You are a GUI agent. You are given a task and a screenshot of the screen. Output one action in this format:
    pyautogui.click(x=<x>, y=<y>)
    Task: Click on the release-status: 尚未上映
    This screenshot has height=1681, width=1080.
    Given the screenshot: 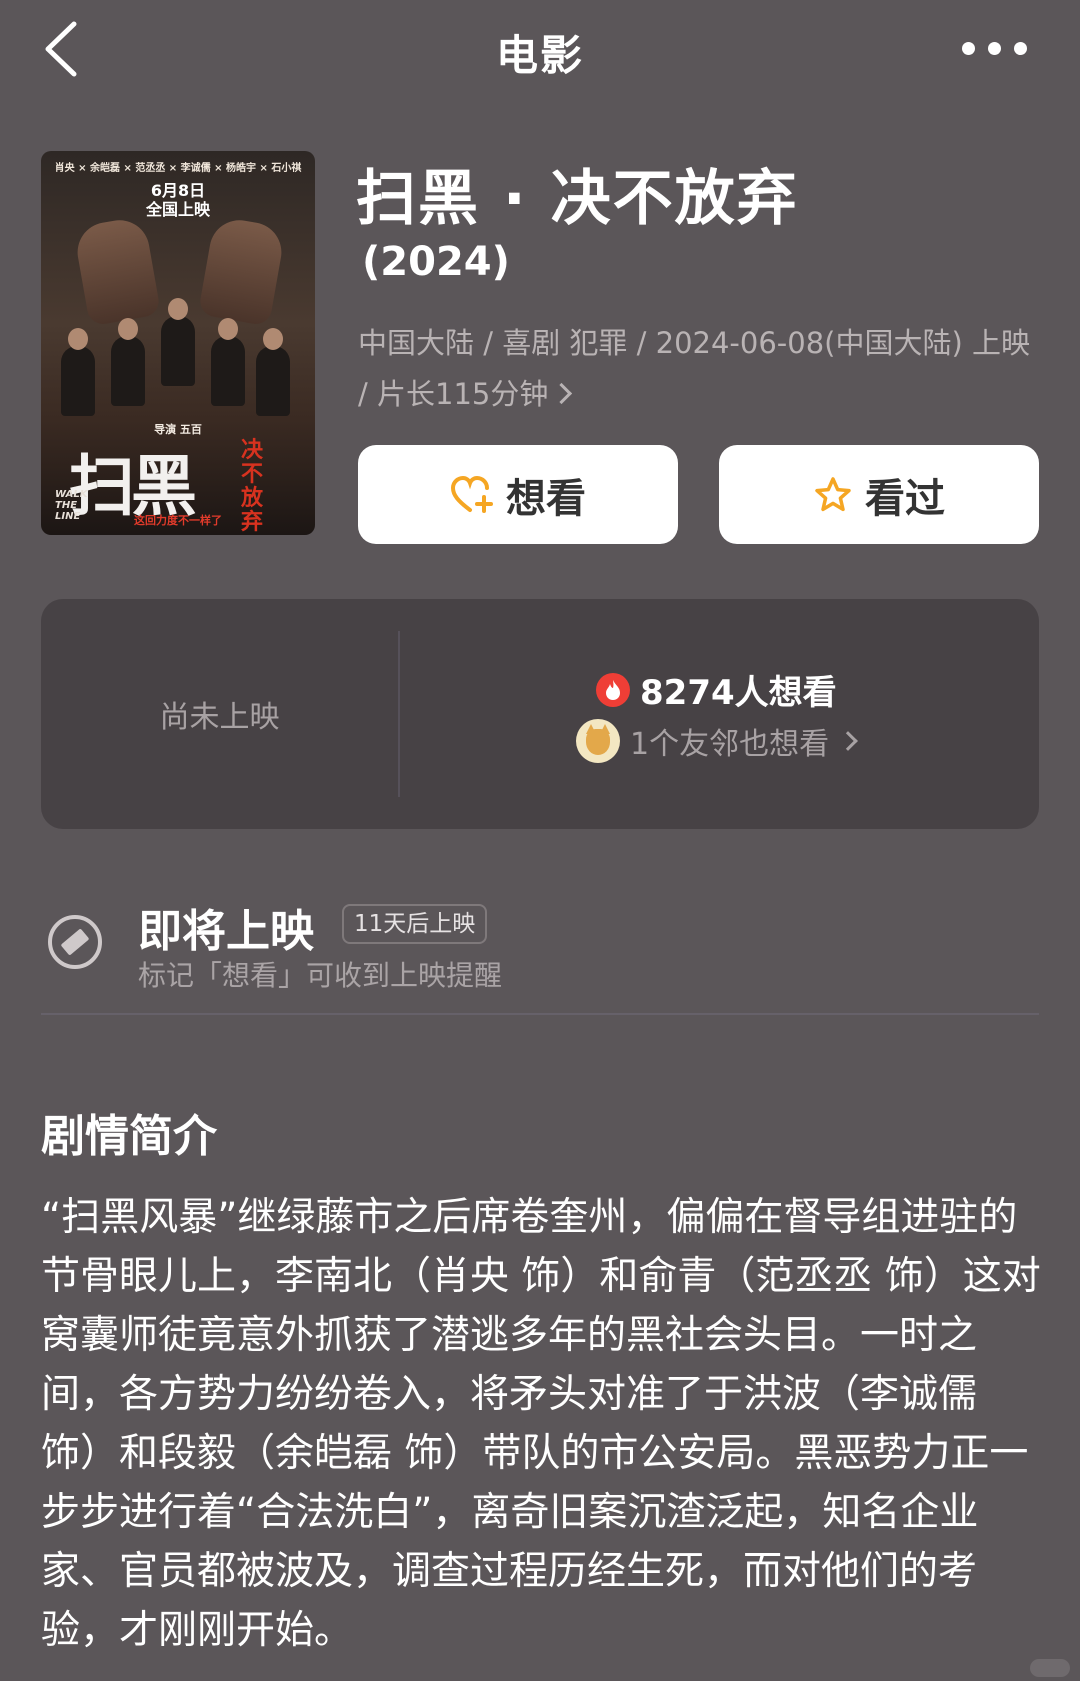 What is the action you would take?
    pyautogui.click(x=219, y=717)
    